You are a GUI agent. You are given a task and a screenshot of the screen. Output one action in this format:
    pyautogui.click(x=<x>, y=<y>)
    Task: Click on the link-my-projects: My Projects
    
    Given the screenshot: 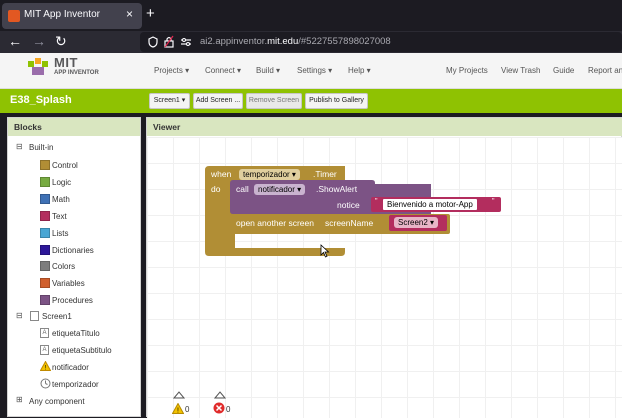 What is the action you would take?
    pyautogui.click(x=467, y=70)
    